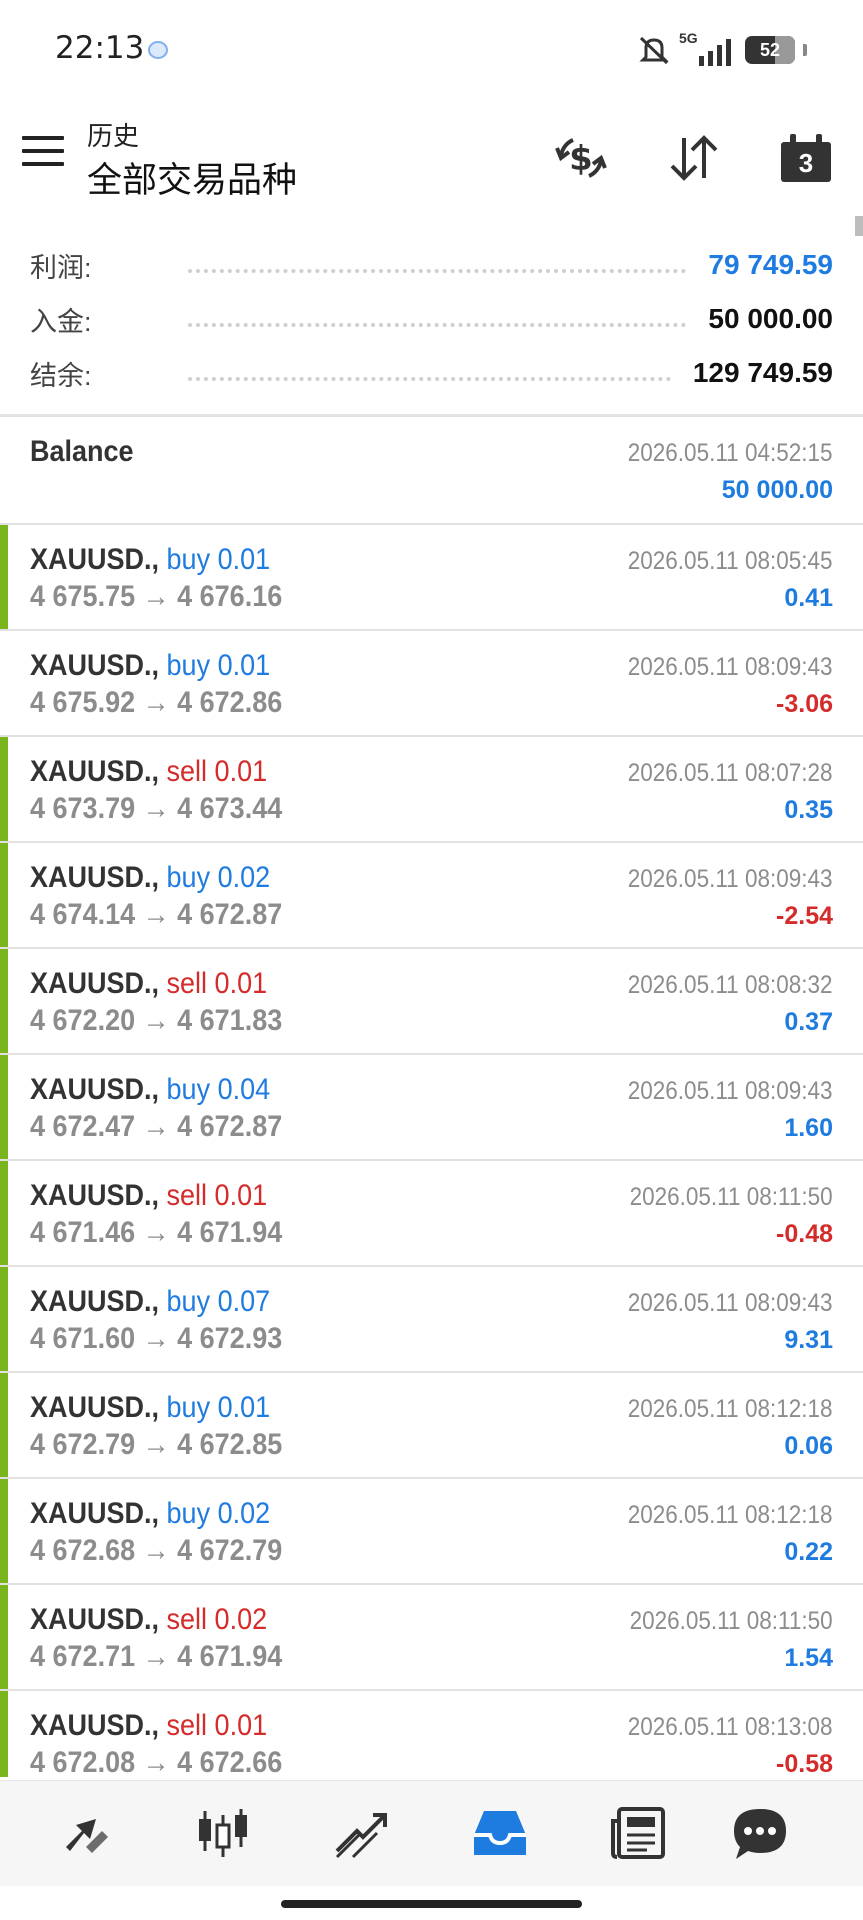 Image resolution: width=863 pixels, height=1920 pixels. What do you see at coordinates (230, 1761) in the screenshot?
I see `deal-close-price: 4 672.66` at bounding box center [230, 1761].